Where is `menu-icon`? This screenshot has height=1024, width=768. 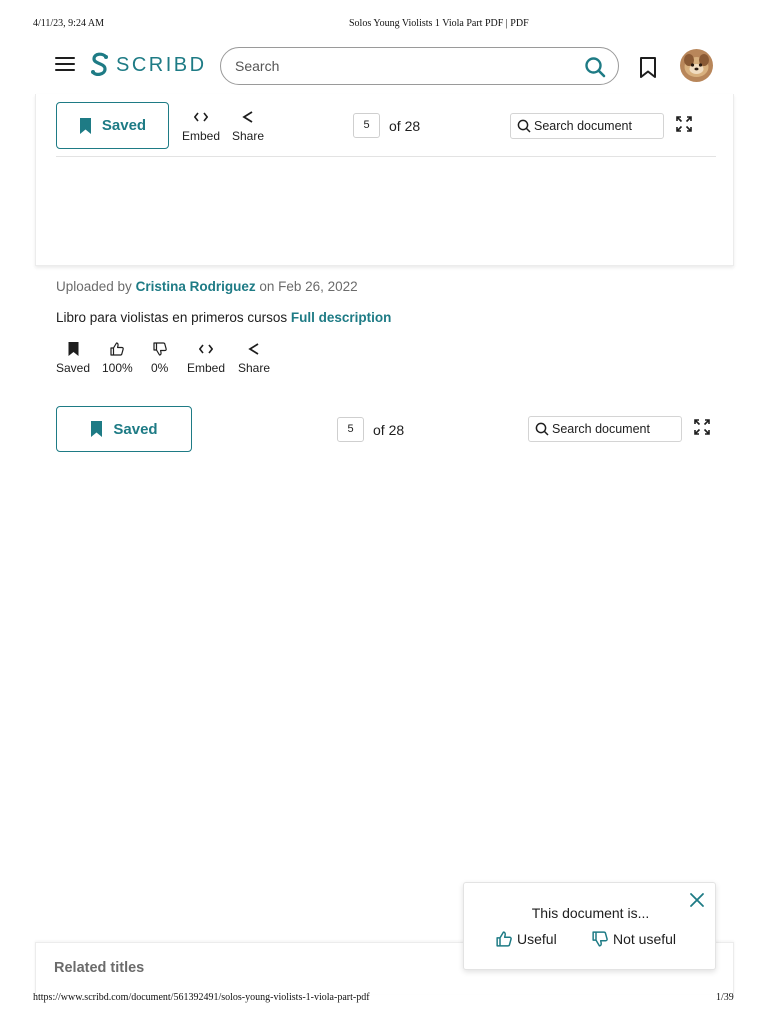
menu-icon is located at coordinates (65, 65).